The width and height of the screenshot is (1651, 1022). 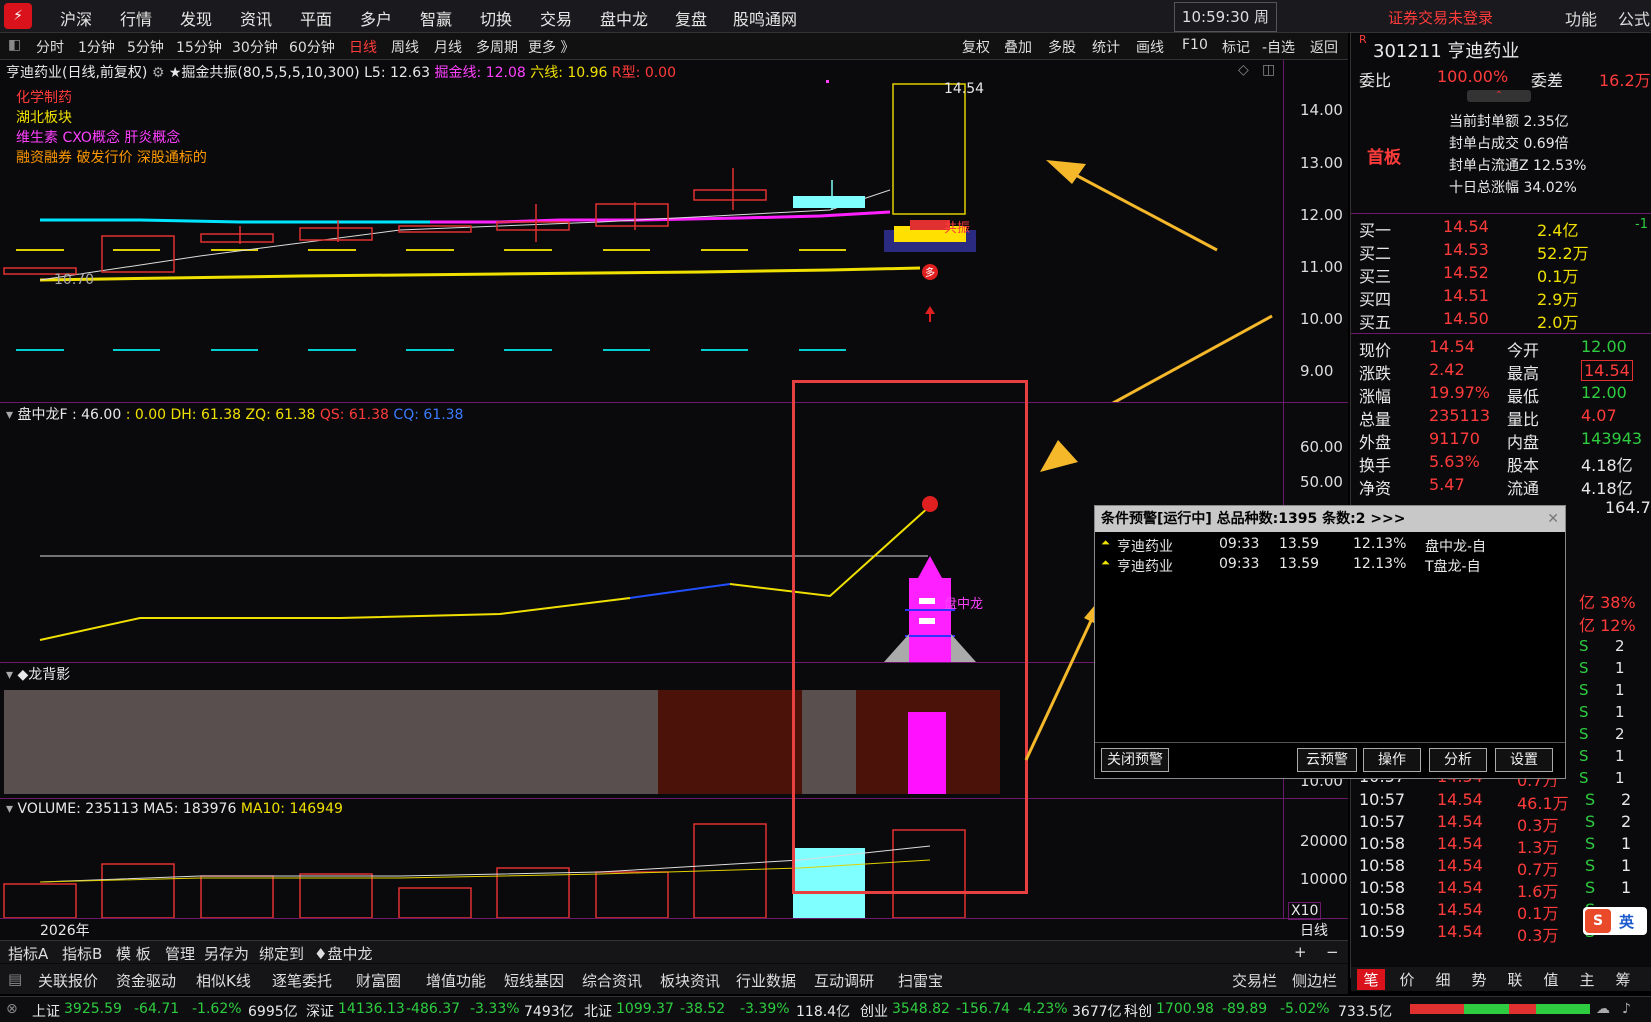 I want to click on right-tab: 价, so click(x=1407, y=979).